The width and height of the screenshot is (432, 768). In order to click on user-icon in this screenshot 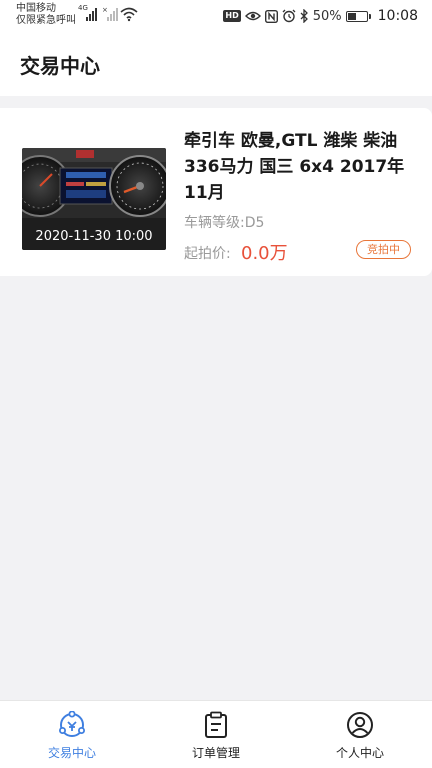, I will do `click(360, 725)`.